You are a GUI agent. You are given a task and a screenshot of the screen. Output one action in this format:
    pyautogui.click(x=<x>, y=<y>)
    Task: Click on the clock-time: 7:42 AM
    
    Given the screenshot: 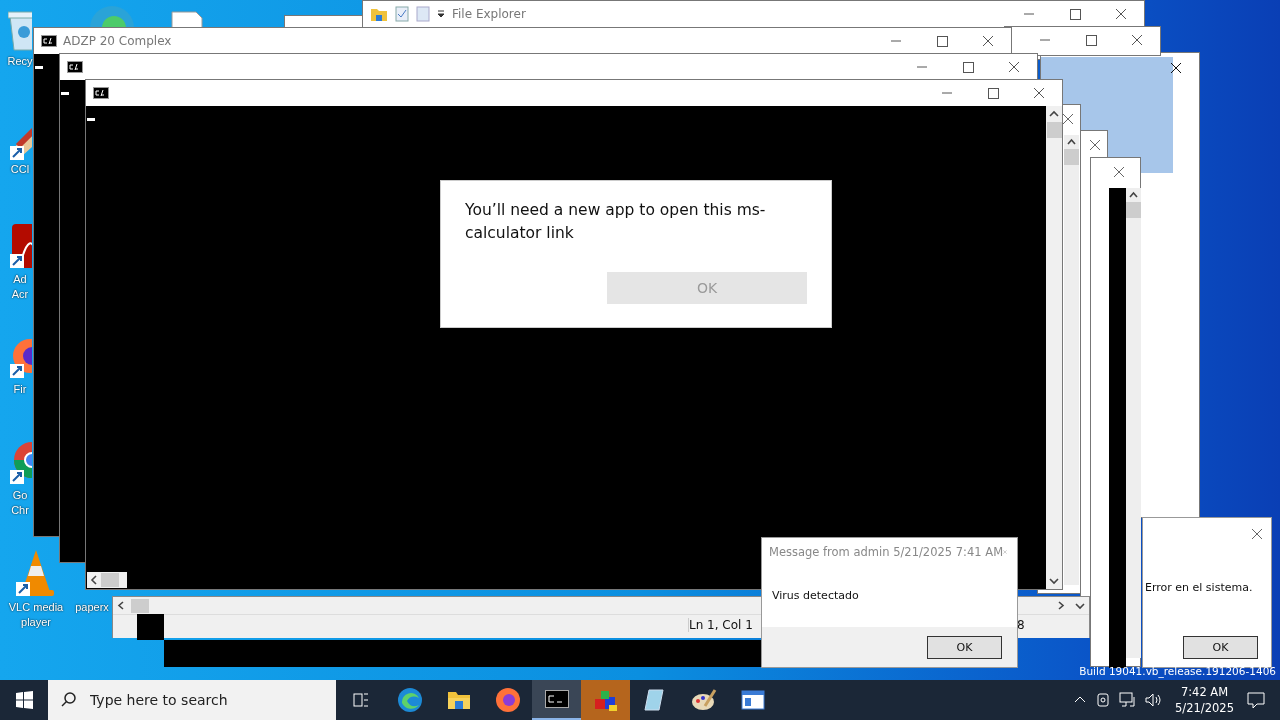 What is the action you would take?
    pyautogui.click(x=1204, y=692)
    